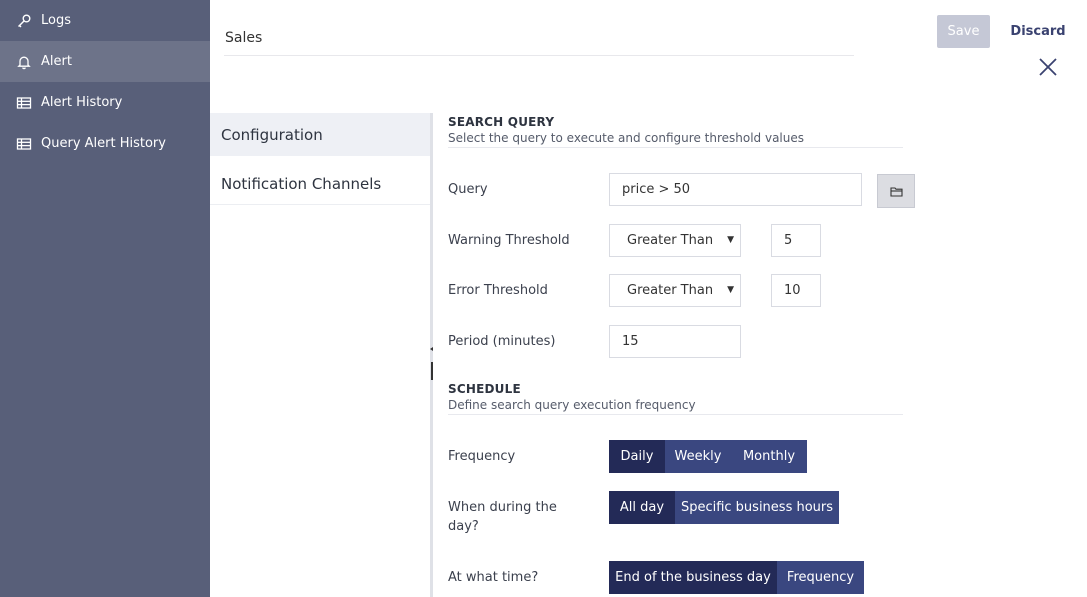  What do you see at coordinates (539, 38) in the screenshot?
I see `alert-name-input` at bounding box center [539, 38].